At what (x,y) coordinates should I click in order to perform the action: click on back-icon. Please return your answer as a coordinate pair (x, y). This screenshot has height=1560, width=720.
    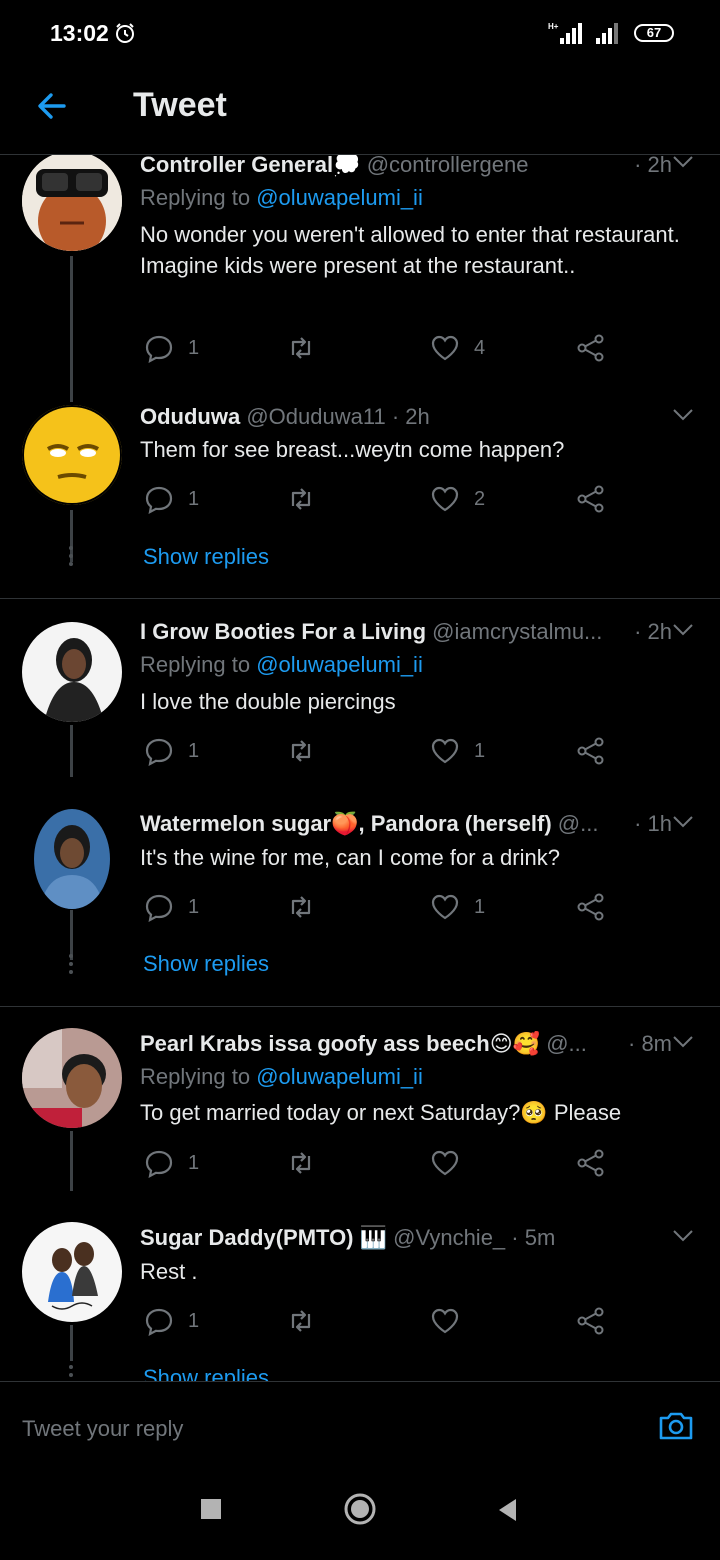
    Looking at the image, I should click on (507, 1510).